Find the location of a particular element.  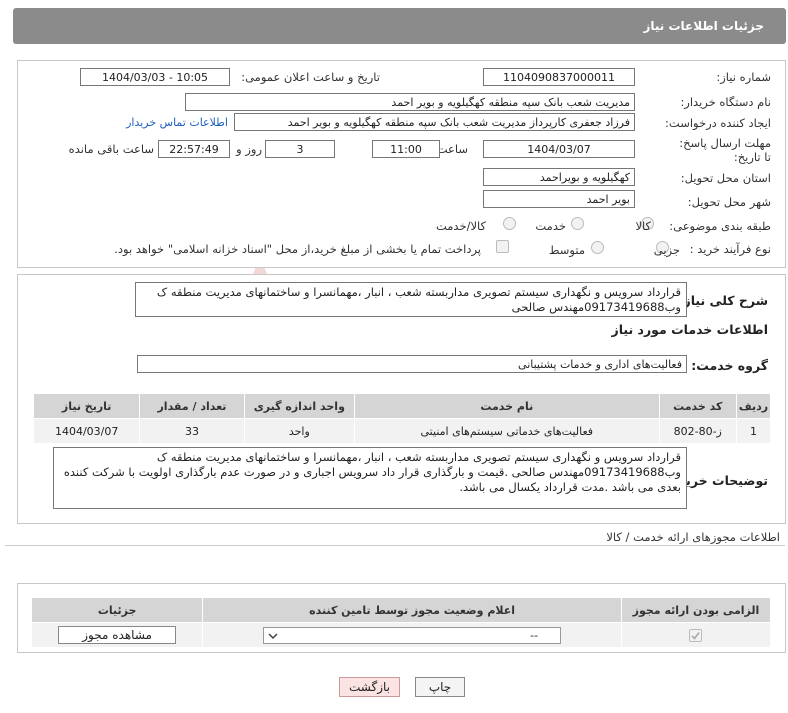

page-header: جزئیات اطلاعات نیاز is located at coordinates (399, 26).